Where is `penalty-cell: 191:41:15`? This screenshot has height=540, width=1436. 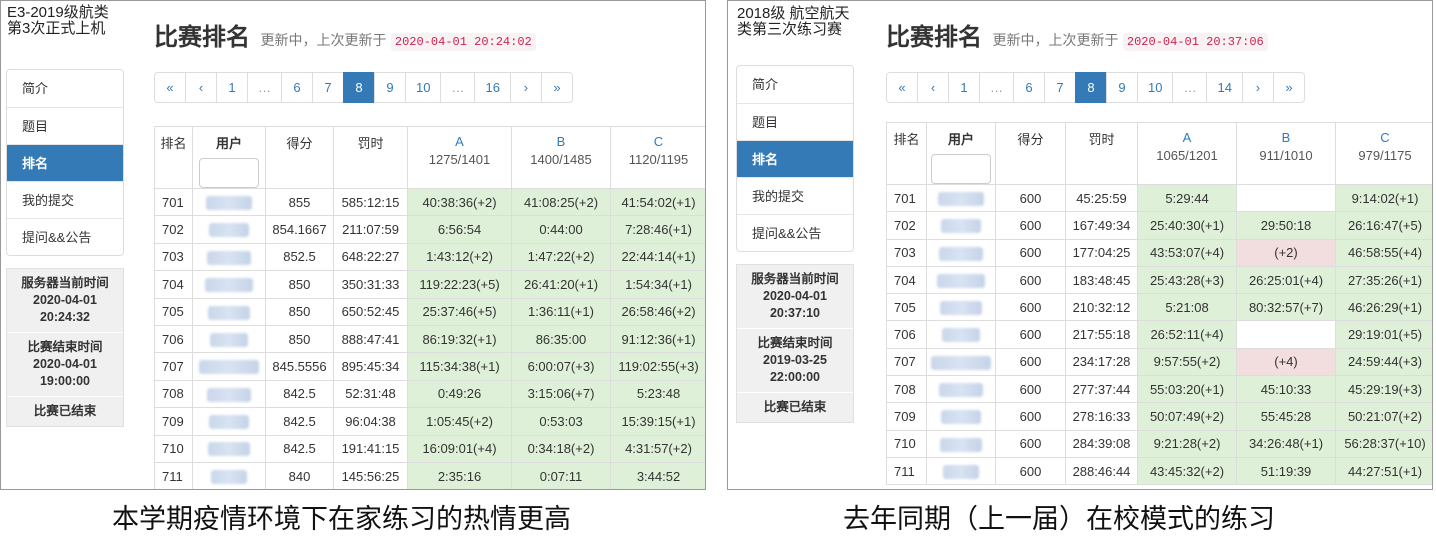 penalty-cell: 191:41:15 is located at coordinates (370, 448).